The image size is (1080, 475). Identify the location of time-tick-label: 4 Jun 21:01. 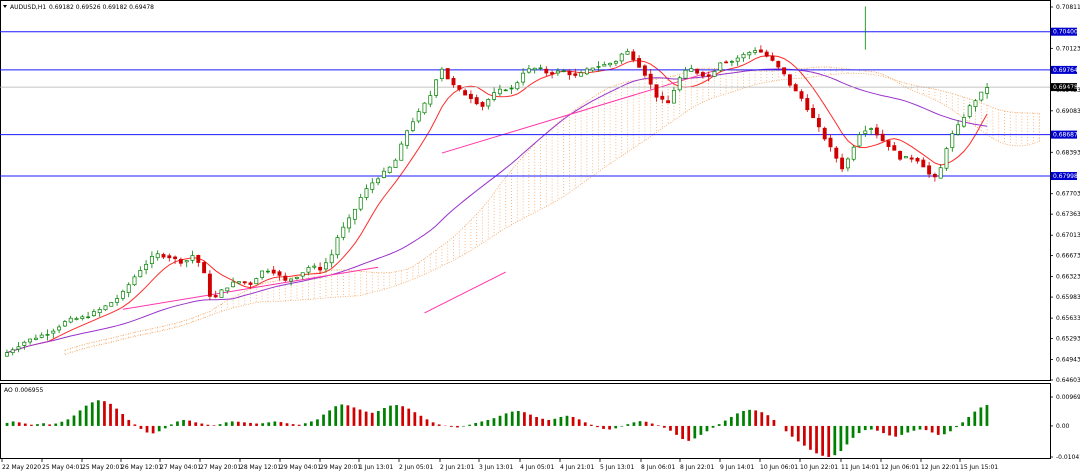
(577, 467).